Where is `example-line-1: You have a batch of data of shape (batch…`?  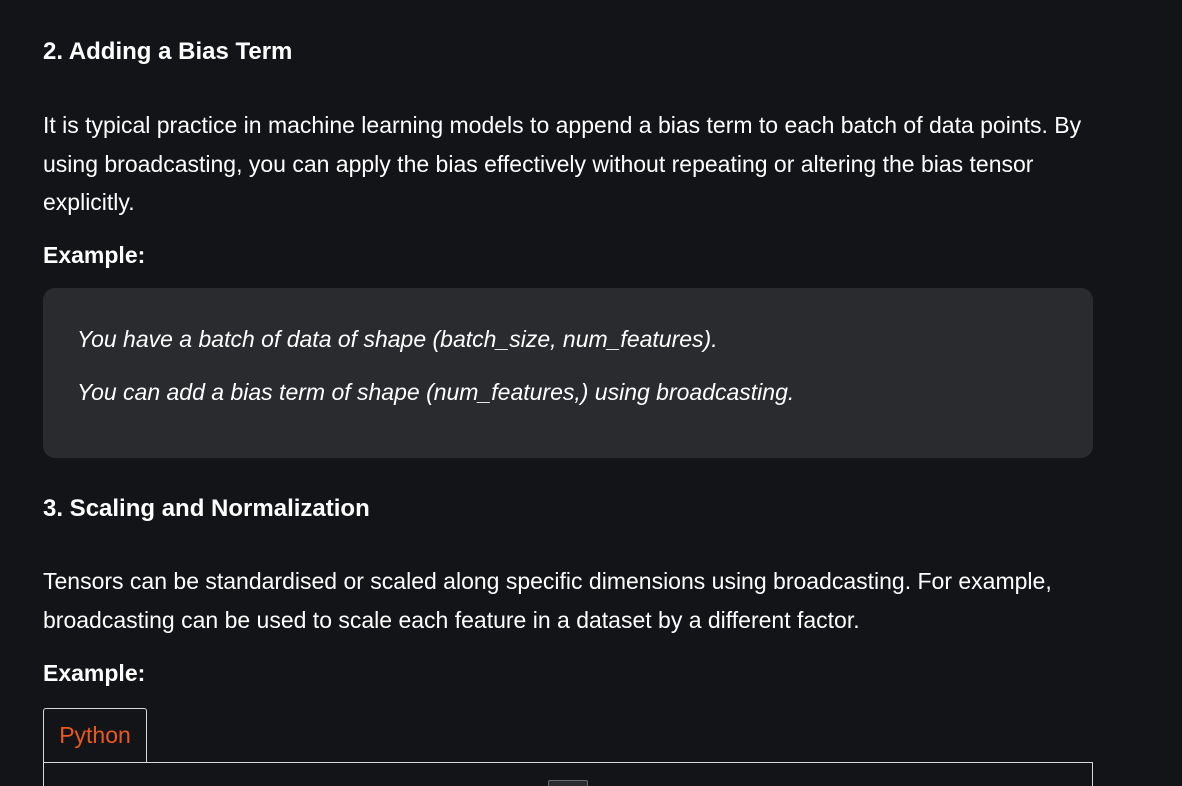 example-line-1: You have a batch of data of shape (batch… is located at coordinates (397, 339).